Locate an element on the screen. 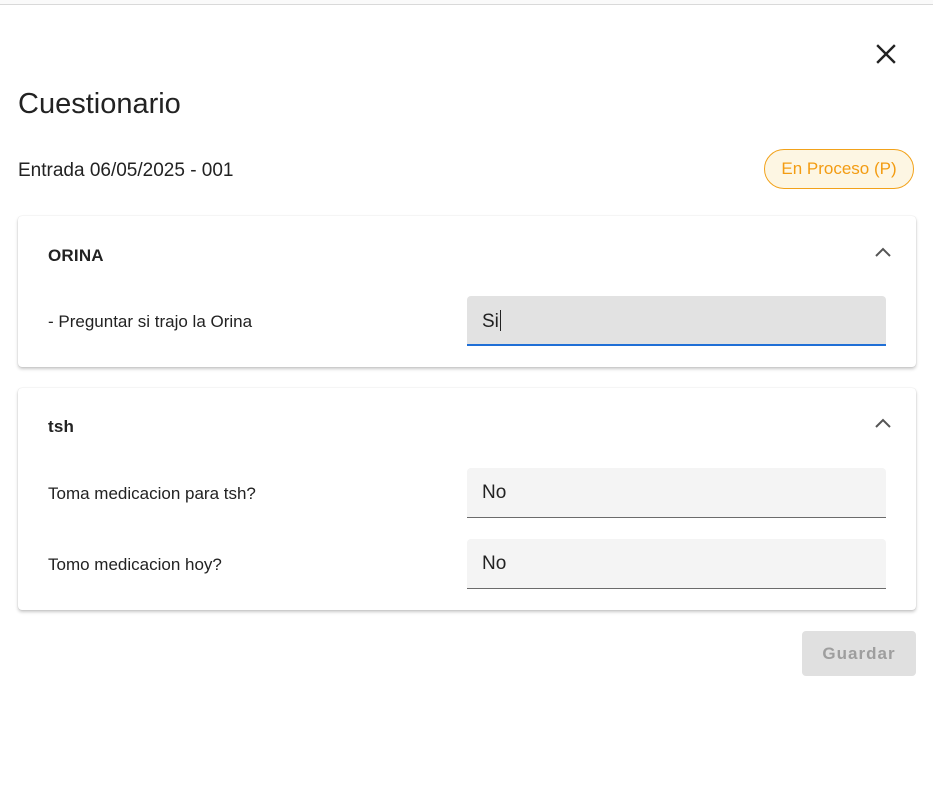 The width and height of the screenshot is (933, 806). entry-label: Entrada 06/05/2025 - 001 is located at coordinates (126, 170).